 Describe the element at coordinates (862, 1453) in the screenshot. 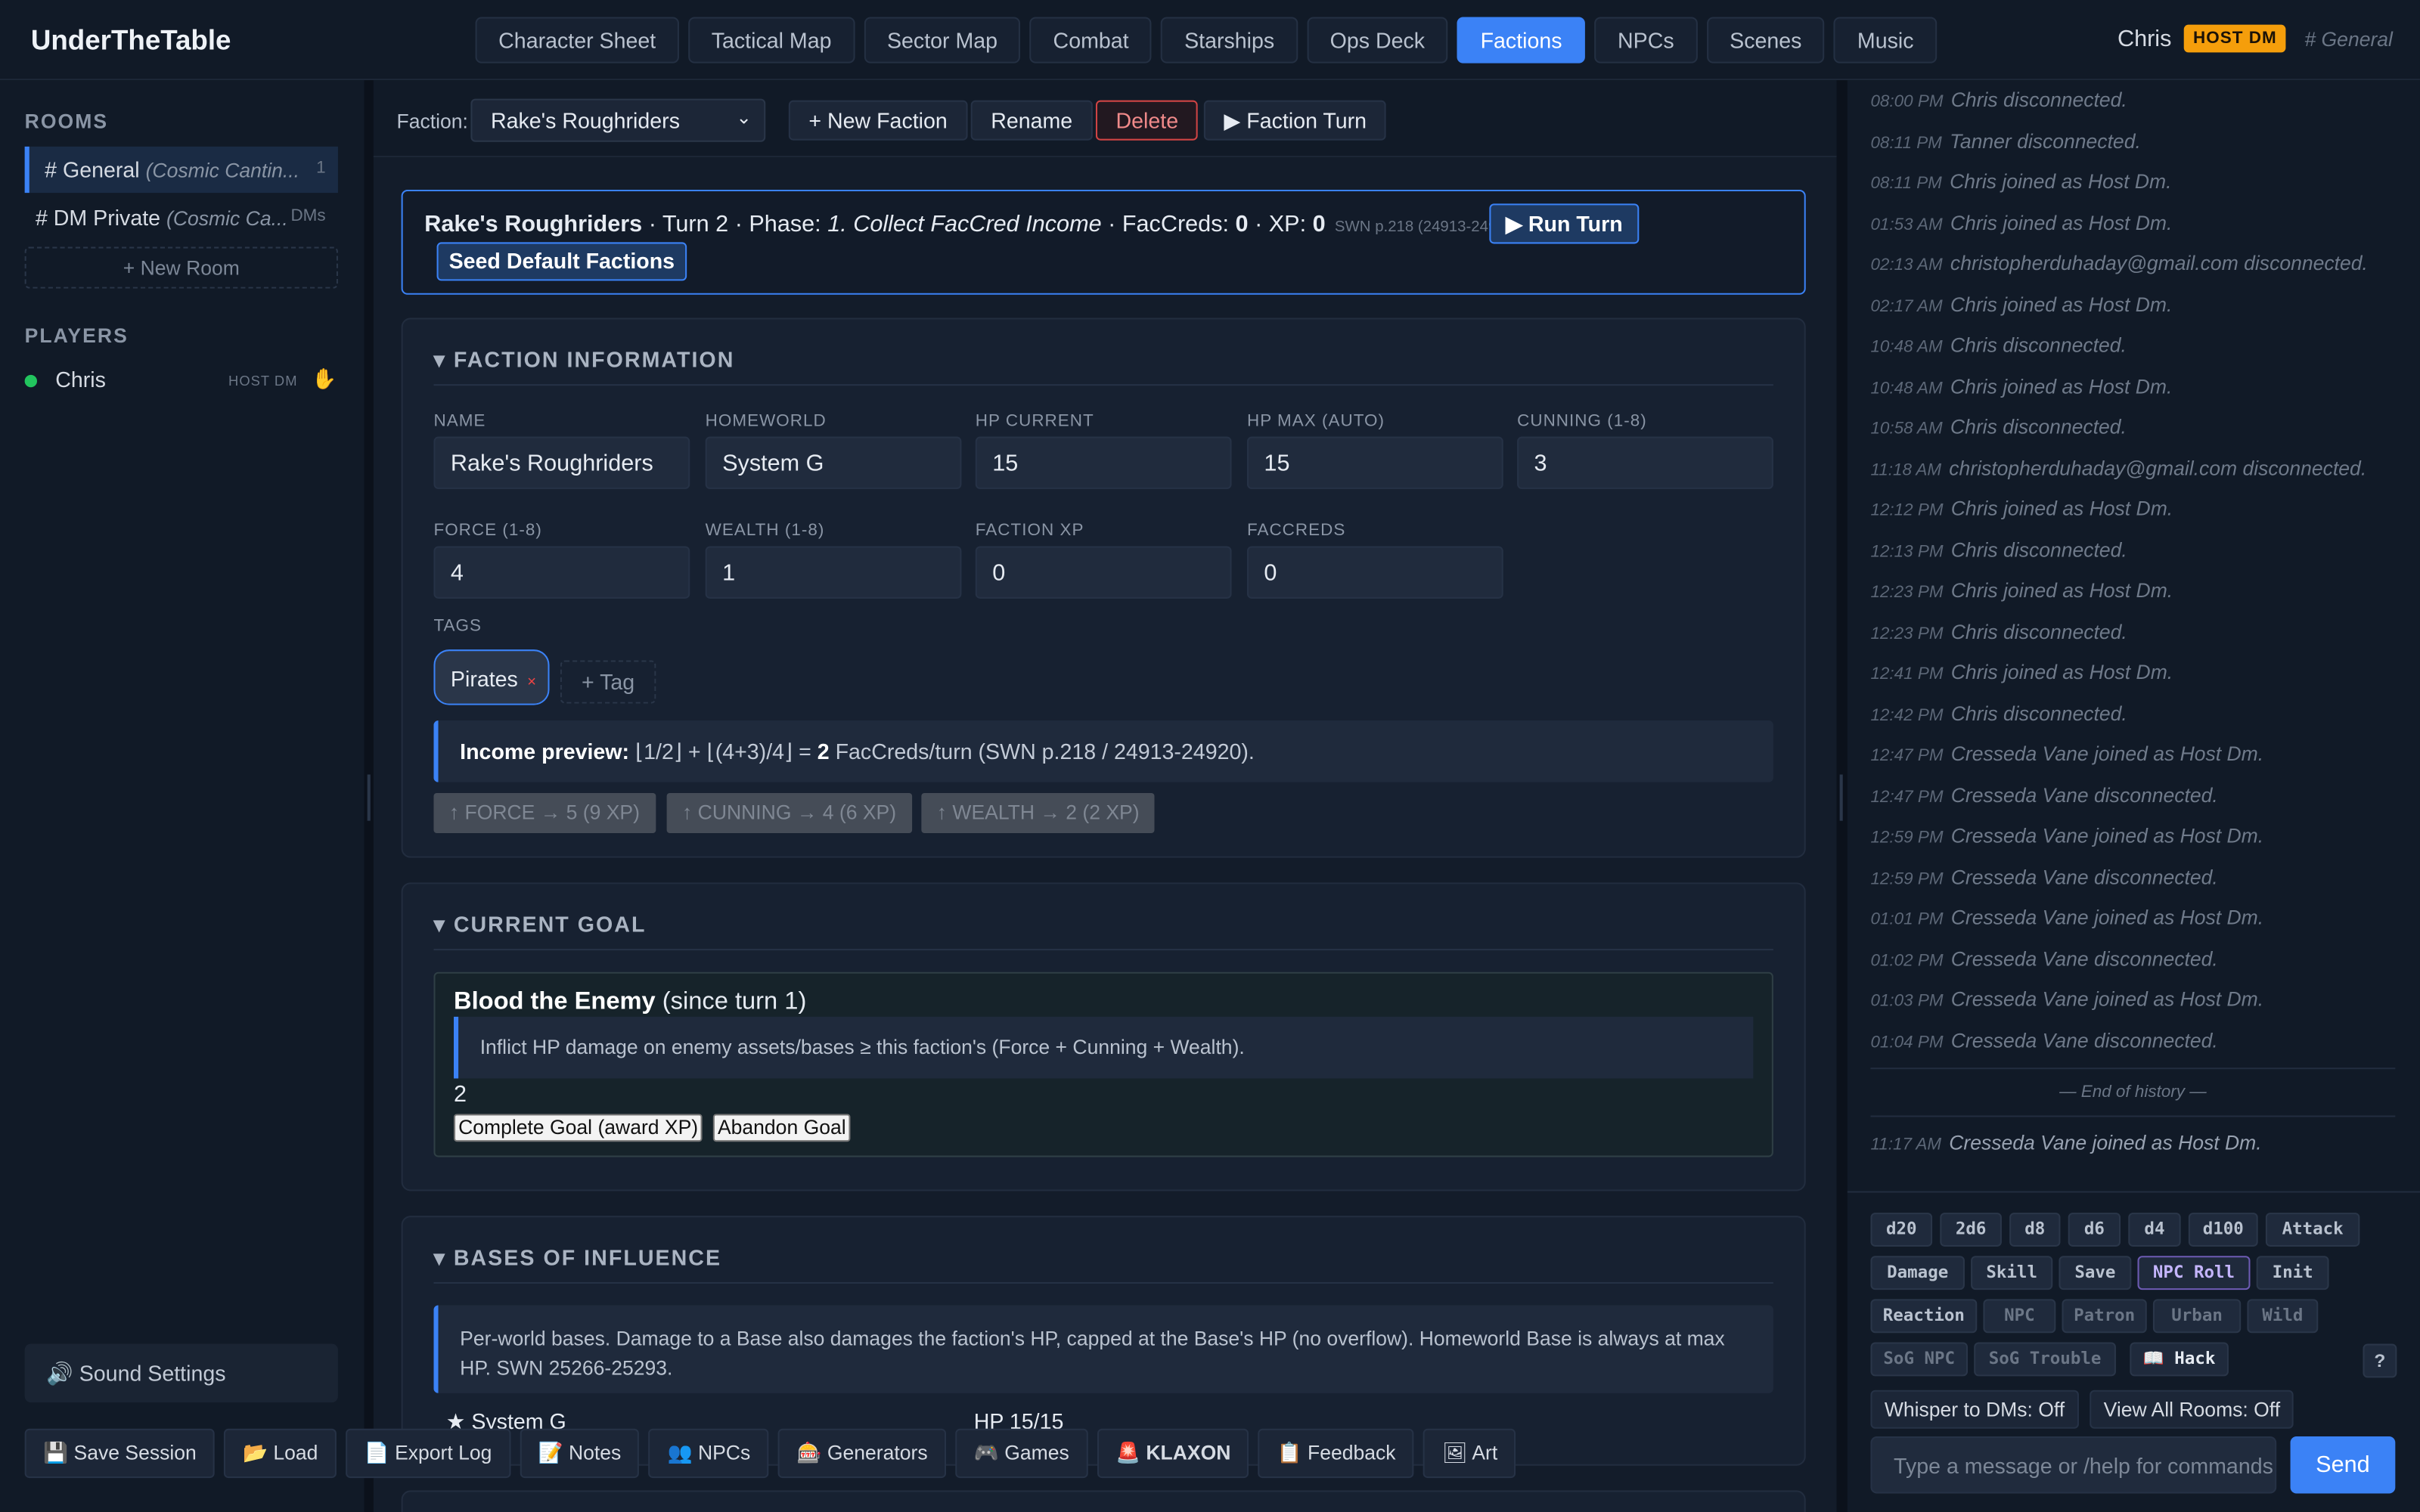

I see `generators-button: 🎰 Generators` at that location.